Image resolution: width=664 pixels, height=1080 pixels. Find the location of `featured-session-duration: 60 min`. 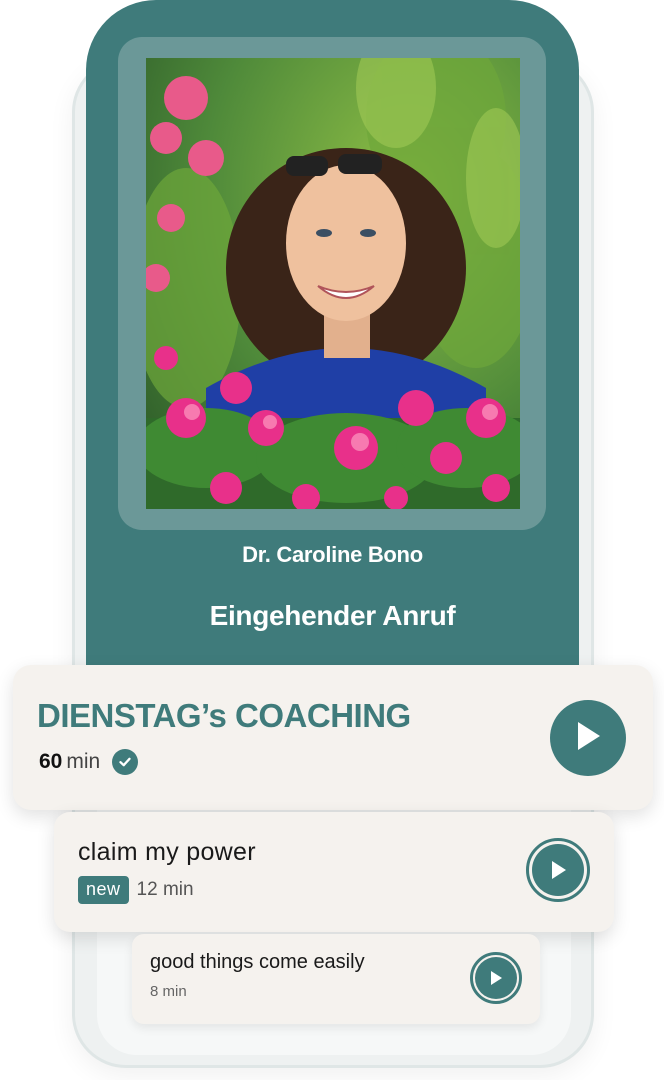

featured-session-duration: 60 min is located at coordinates (89, 762).